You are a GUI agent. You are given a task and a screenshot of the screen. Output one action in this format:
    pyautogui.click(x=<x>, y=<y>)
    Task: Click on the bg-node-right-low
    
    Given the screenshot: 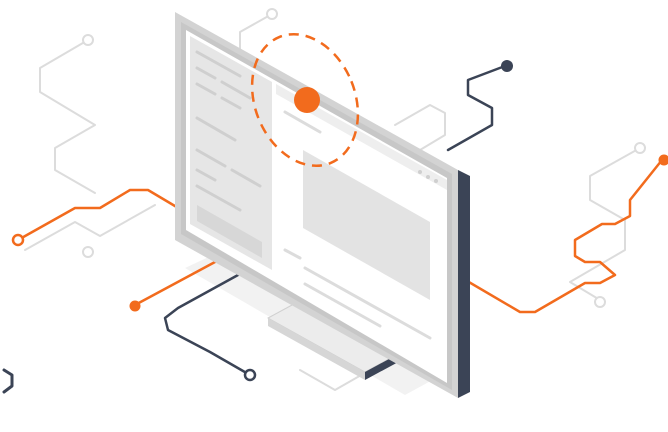 What is the action you would take?
    pyautogui.click(x=600, y=302)
    